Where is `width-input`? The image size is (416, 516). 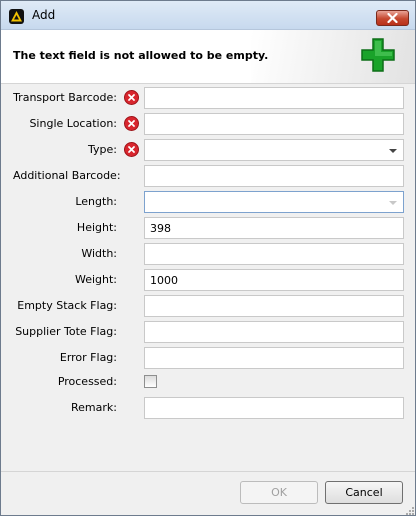 width-input is located at coordinates (274, 254).